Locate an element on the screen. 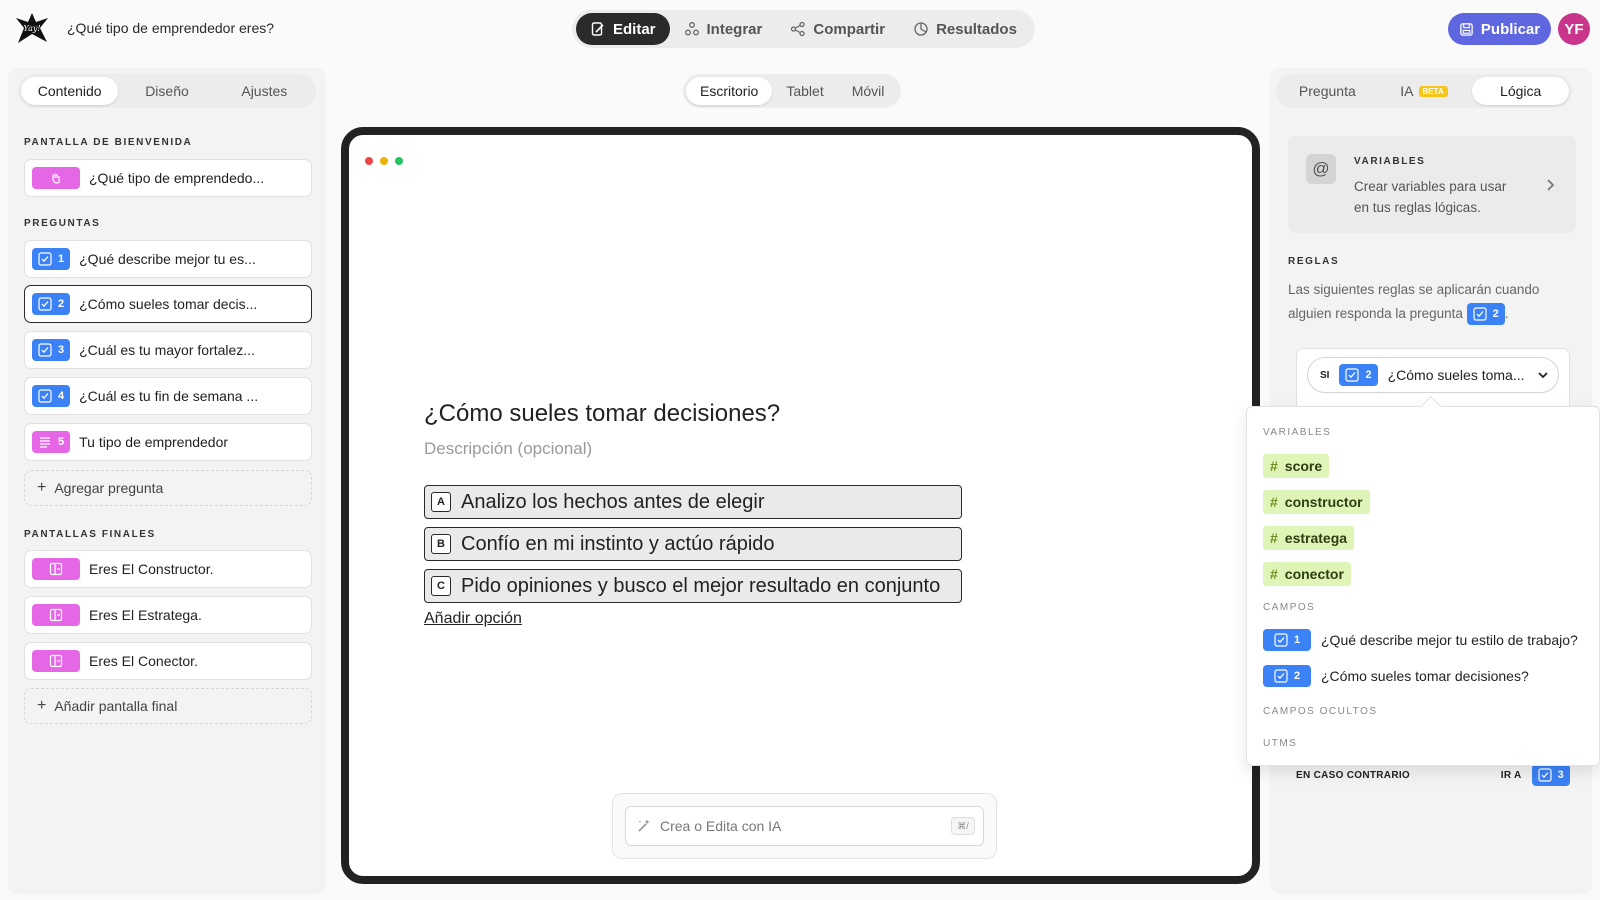  tab-integrar-label: Integrar is located at coordinates (734, 29).